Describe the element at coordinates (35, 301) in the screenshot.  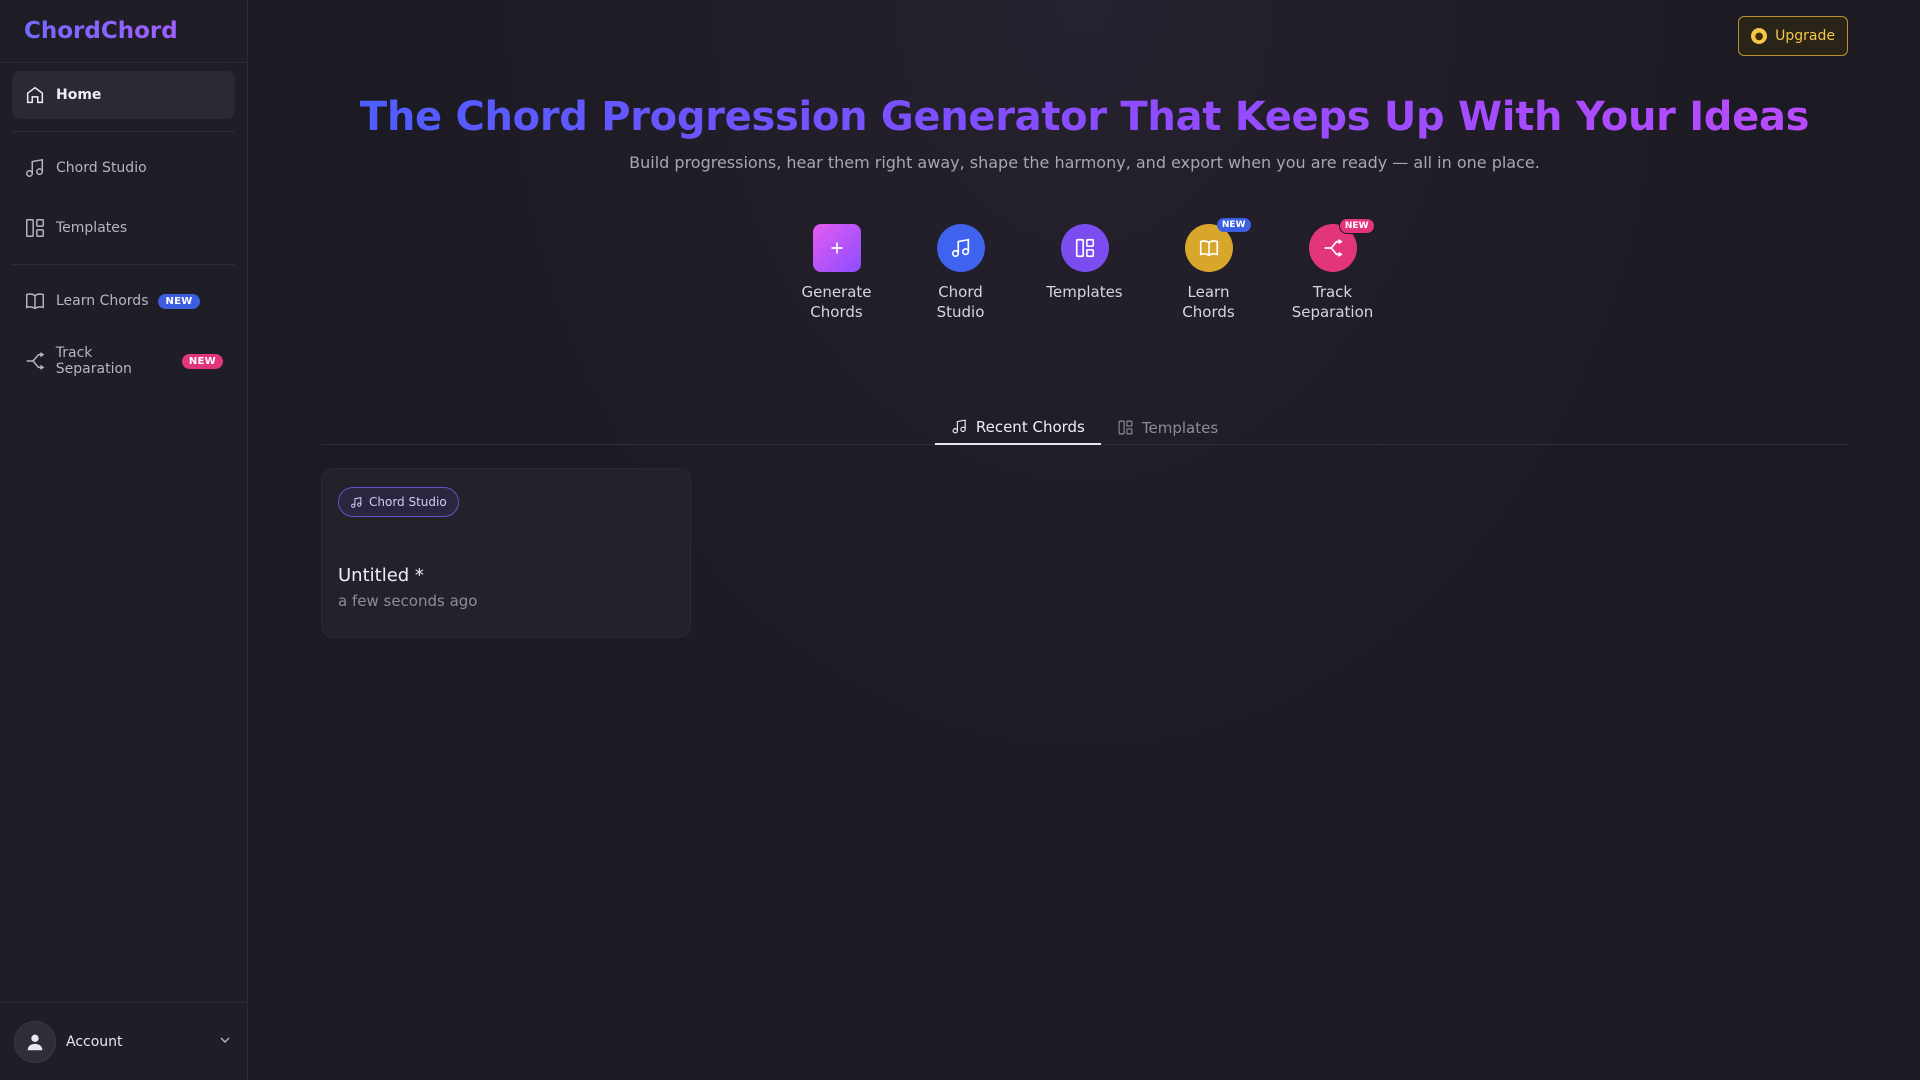
I see `book-icon` at that location.